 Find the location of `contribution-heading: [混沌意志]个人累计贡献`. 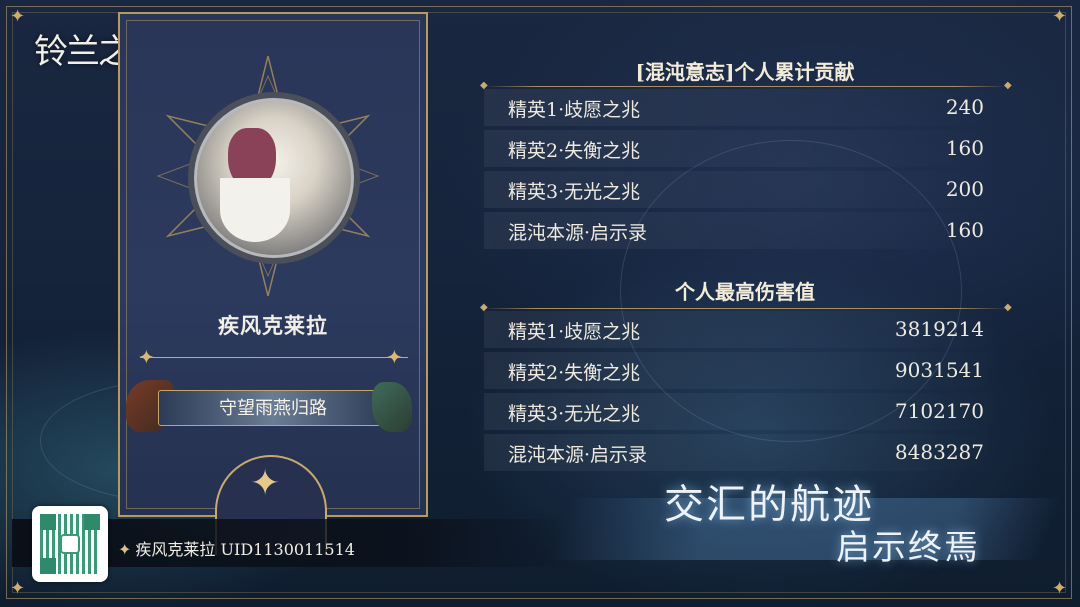

contribution-heading: [混沌意志]个人累计贡献 is located at coordinates (745, 72).